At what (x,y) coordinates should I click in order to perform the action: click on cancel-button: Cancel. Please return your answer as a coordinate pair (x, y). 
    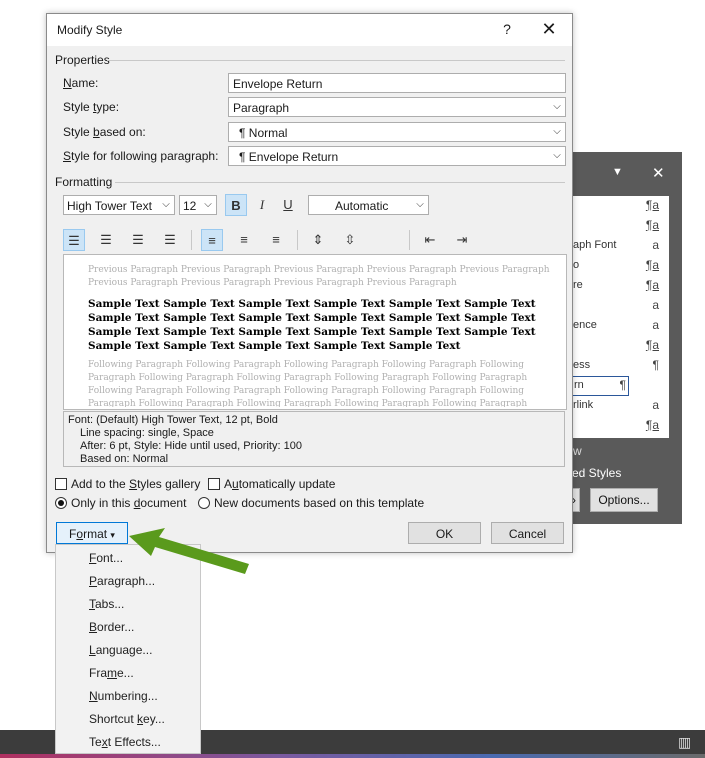
    Looking at the image, I should click on (527, 533).